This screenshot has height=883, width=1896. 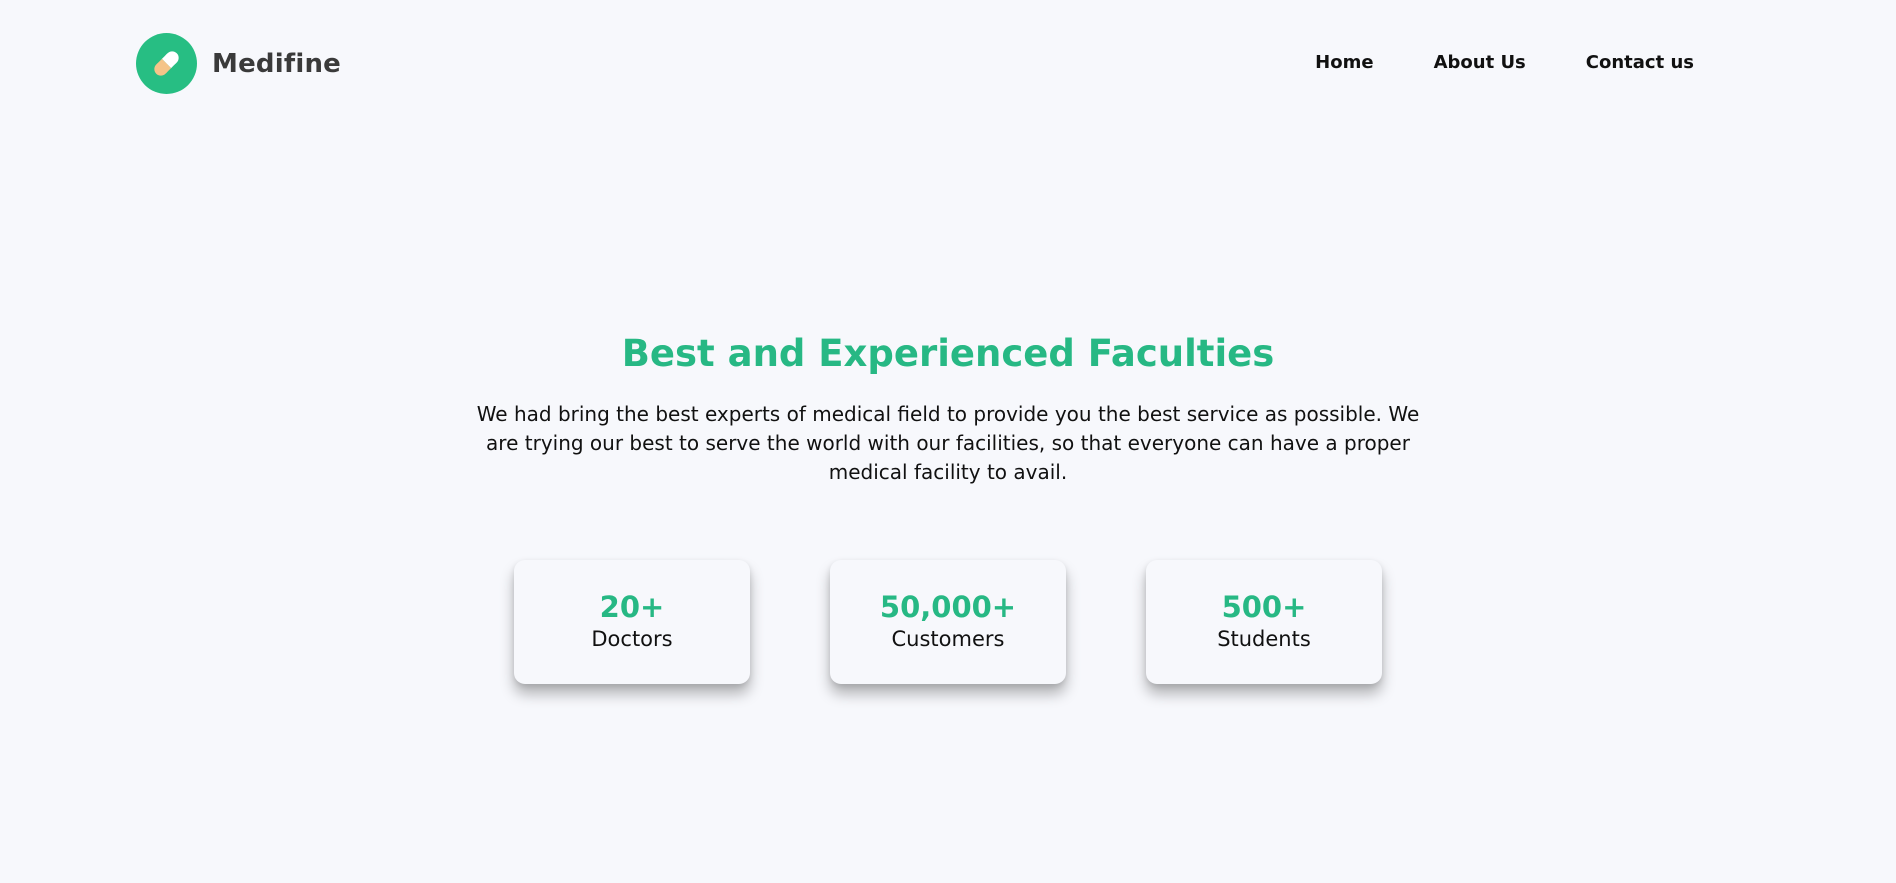 What do you see at coordinates (1344, 62) in the screenshot?
I see `nav-home-link: Home` at bounding box center [1344, 62].